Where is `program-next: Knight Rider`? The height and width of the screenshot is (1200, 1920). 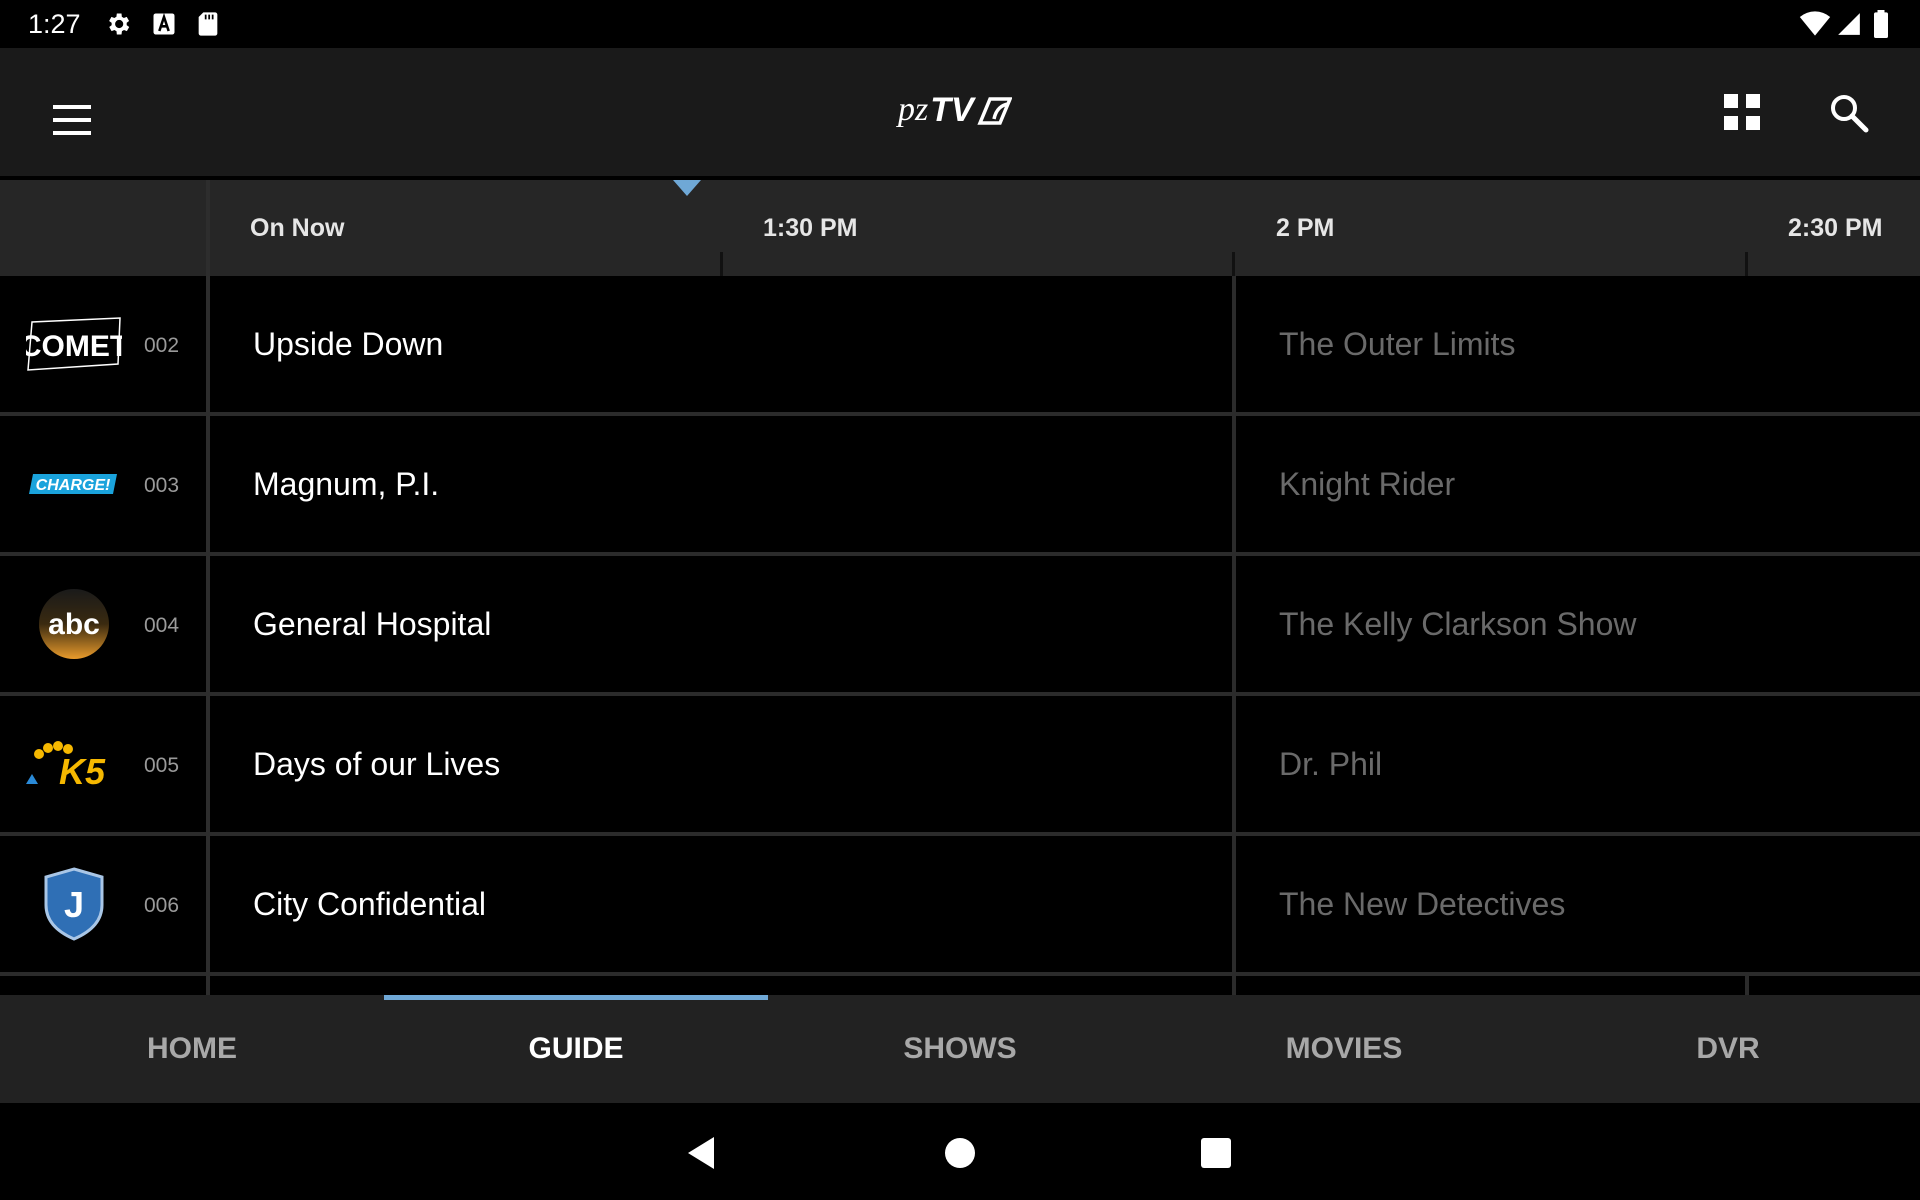 program-next: Knight Rider is located at coordinates (1578, 484).